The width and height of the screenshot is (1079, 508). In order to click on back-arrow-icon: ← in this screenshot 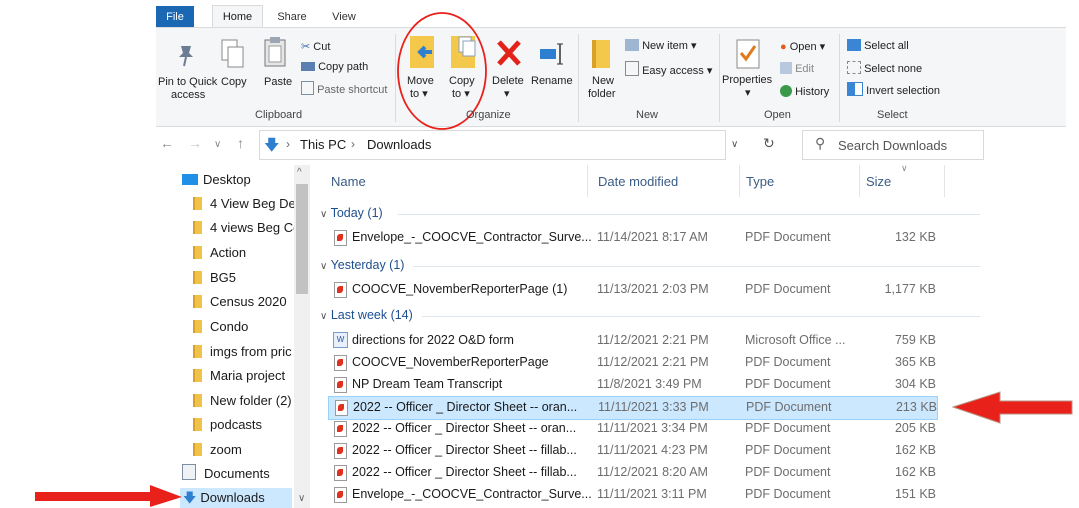, I will do `click(167, 143)`.